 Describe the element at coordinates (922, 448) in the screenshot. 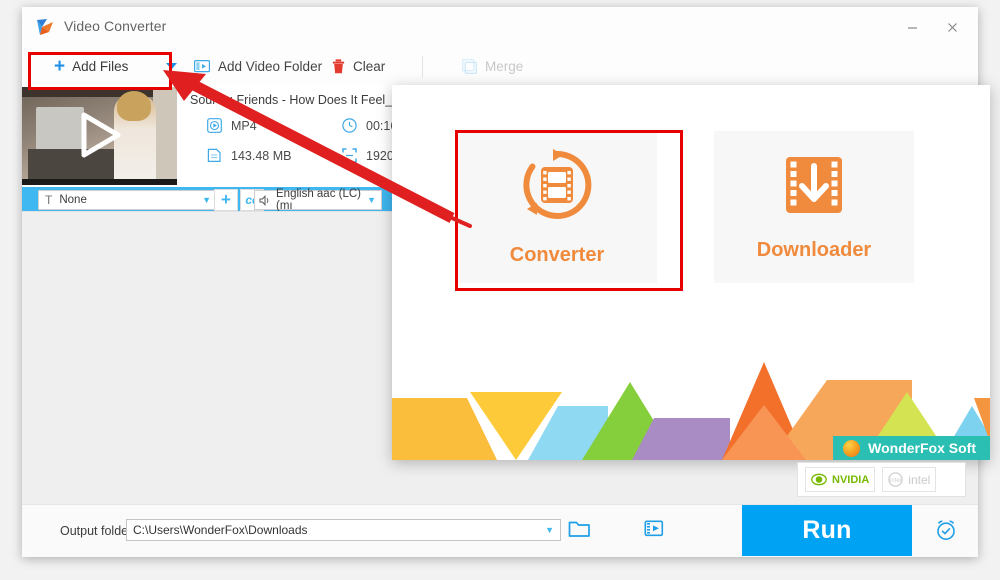

I see `wonderfox-watermark-text: WonderFox Soft` at that location.